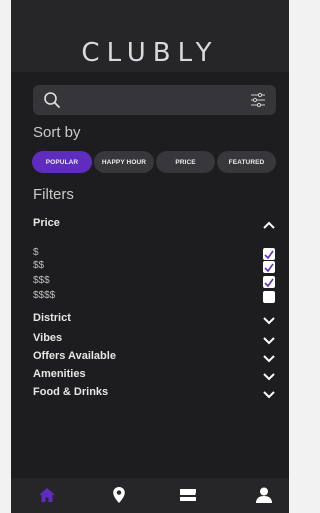 This screenshot has width=320, height=513. Describe the element at coordinates (185, 162) in the screenshot. I see `sort-price-button: PRICE` at that location.